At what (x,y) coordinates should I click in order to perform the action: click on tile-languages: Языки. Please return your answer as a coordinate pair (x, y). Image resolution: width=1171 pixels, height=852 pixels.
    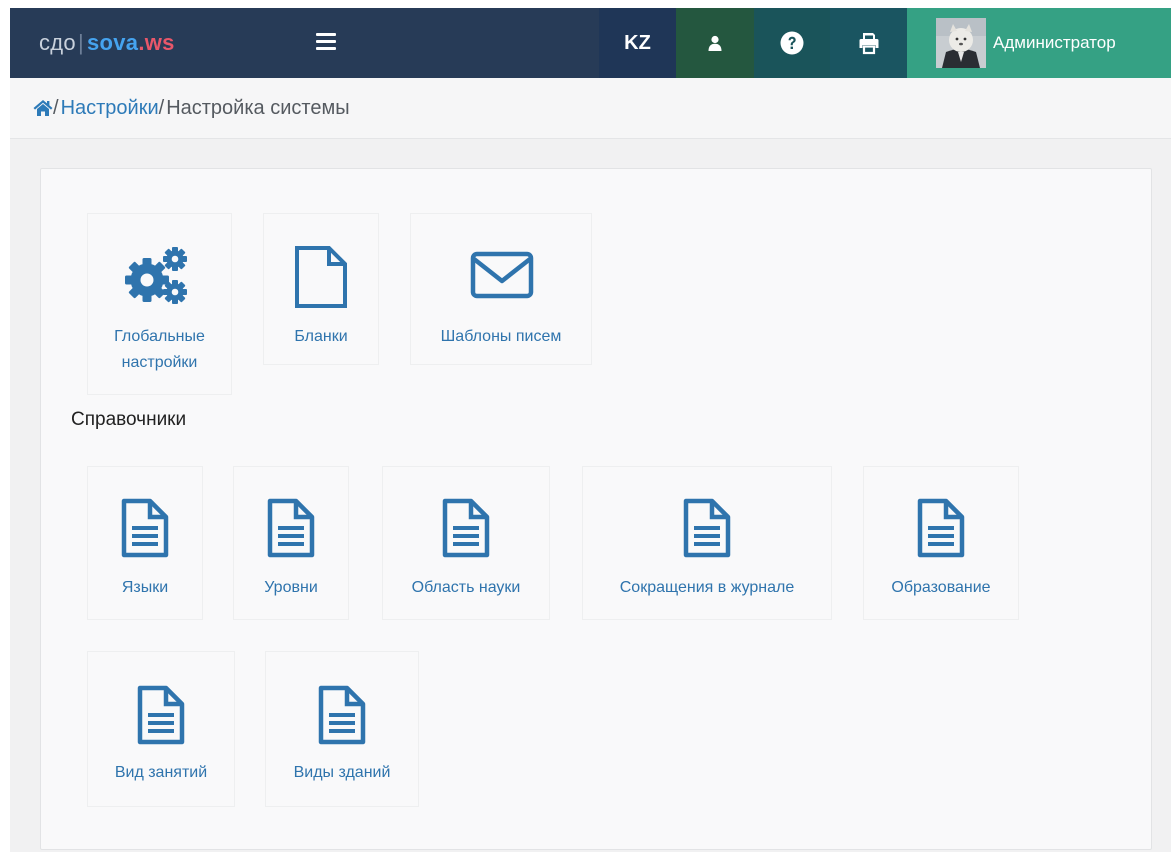
    Looking at the image, I should click on (145, 543).